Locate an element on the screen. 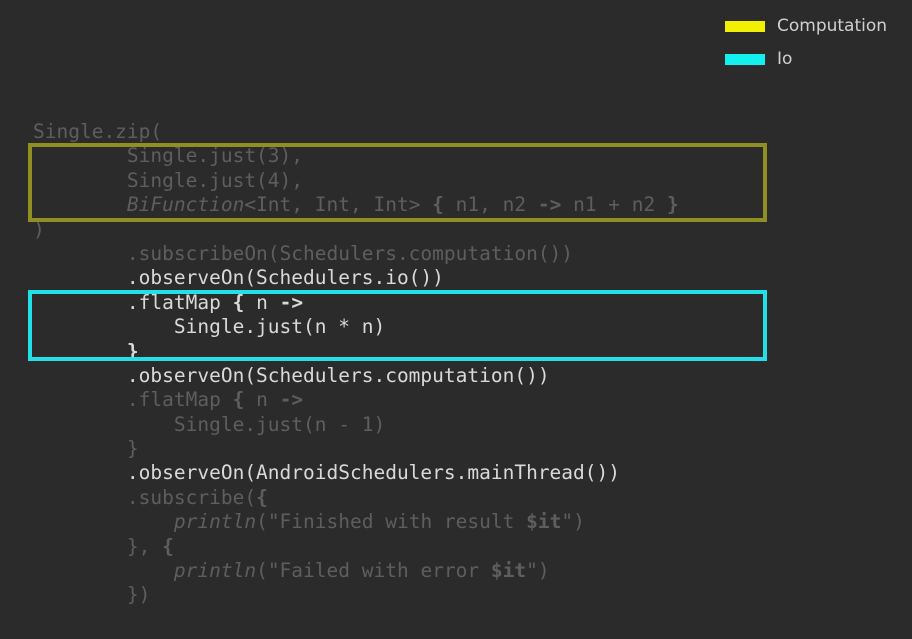 This screenshot has height=639, width=912. code-token: -> is located at coordinates (291, 400).